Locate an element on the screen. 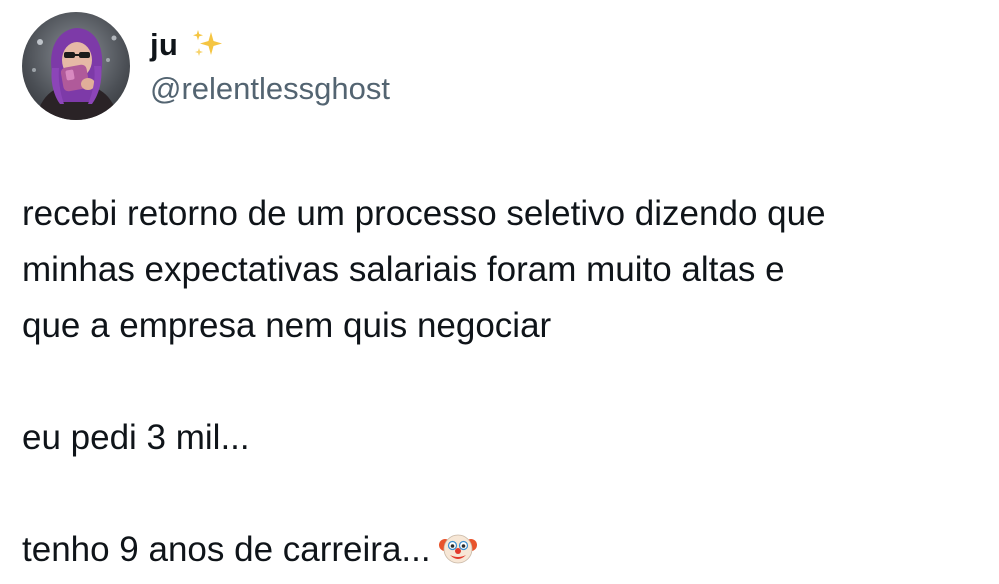 The image size is (999, 584). clown-face-icon is located at coordinates (457, 547).